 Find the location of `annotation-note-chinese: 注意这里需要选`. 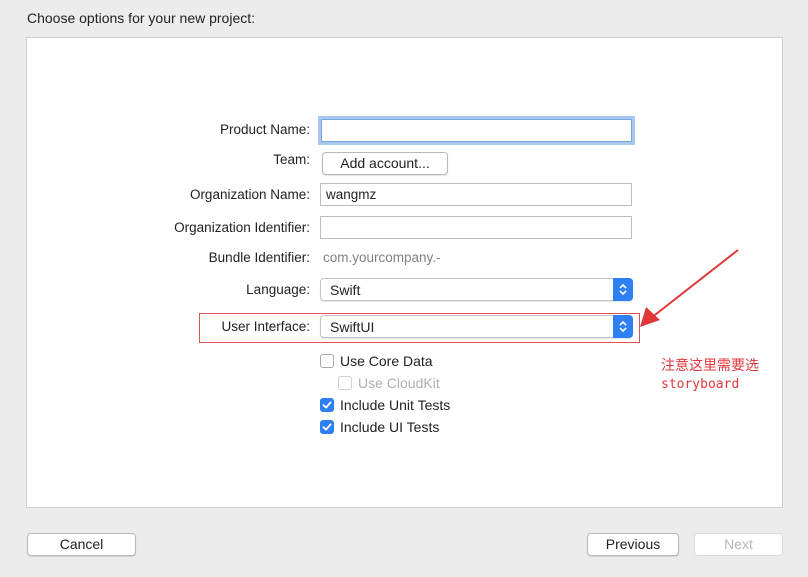

annotation-note-chinese: 注意这里需要选 is located at coordinates (710, 365).